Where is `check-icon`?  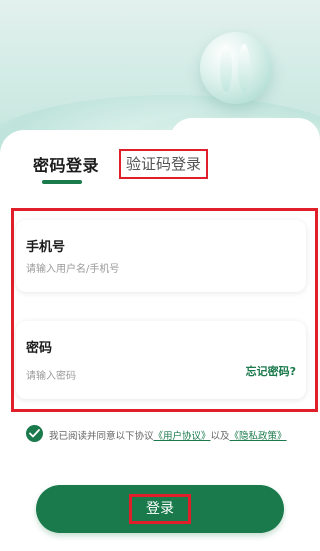 check-icon is located at coordinates (34, 433).